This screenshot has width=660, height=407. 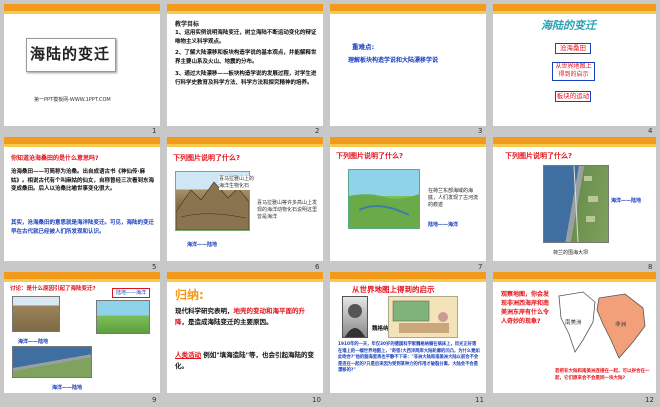 What do you see at coordinates (53, 289) in the screenshot?
I see `discussion-question: 讨论：是什么原因引起了海陆变迁?` at bounding box center [53, 289].